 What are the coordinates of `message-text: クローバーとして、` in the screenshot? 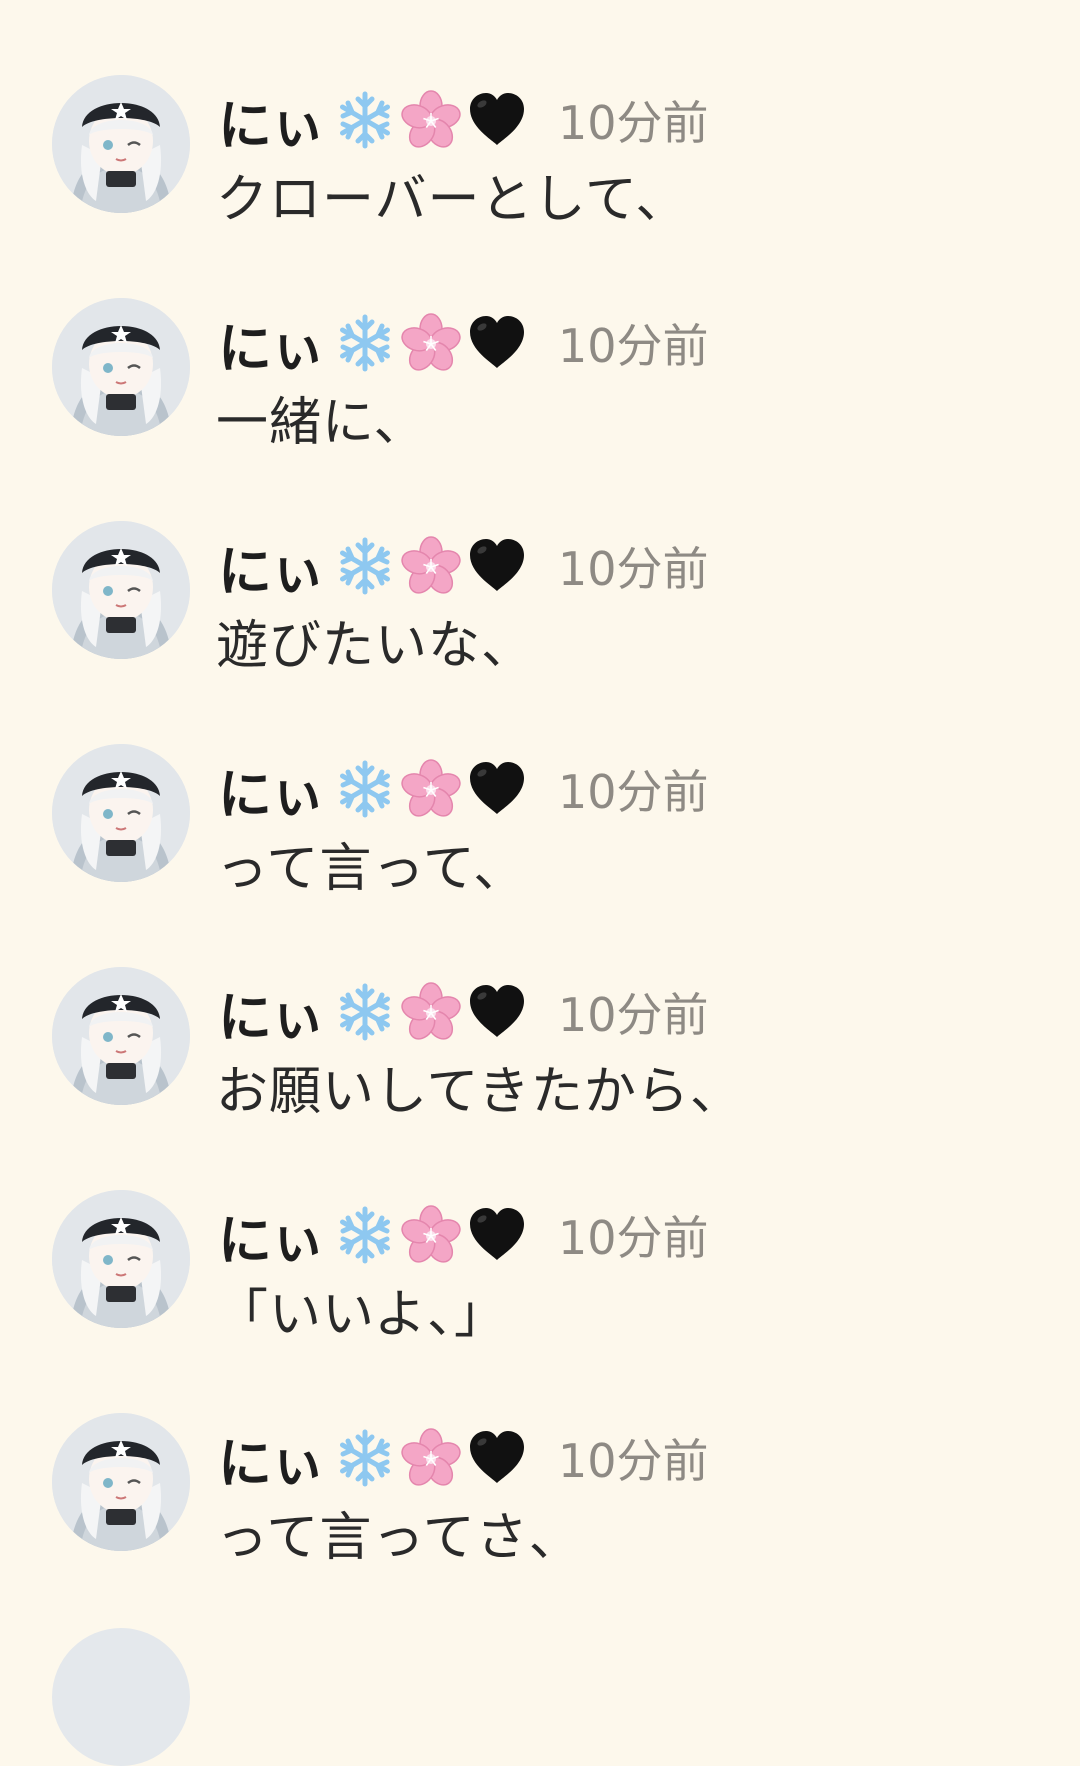 It's located at (452, 200).